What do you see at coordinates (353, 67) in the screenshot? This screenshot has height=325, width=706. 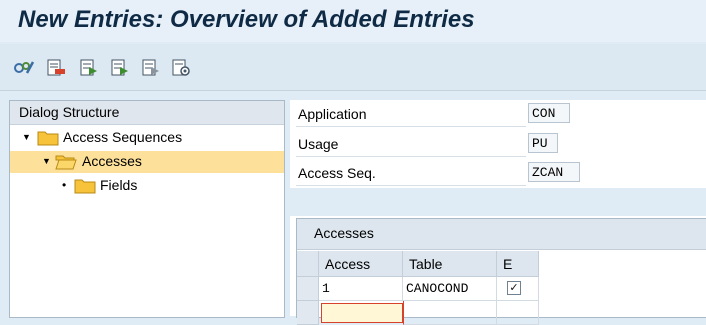 I see `toolbar` at bounding box center [353, 67].